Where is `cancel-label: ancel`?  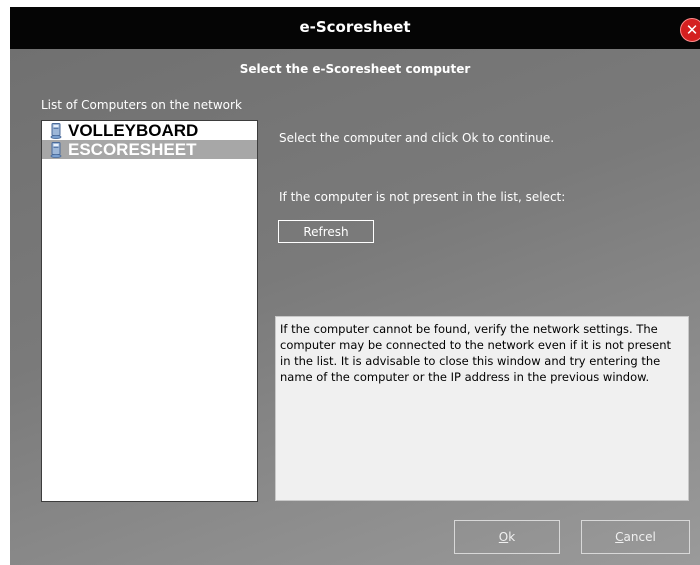 cancel-label: ancel is located at coordinates (639, 537).